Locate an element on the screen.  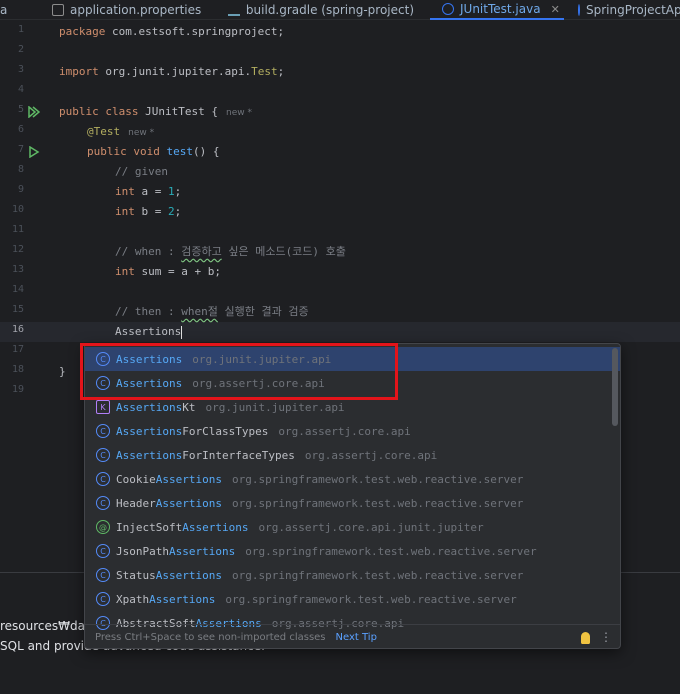
completion-name-part: Xpath is located at coordinates (133, 599).